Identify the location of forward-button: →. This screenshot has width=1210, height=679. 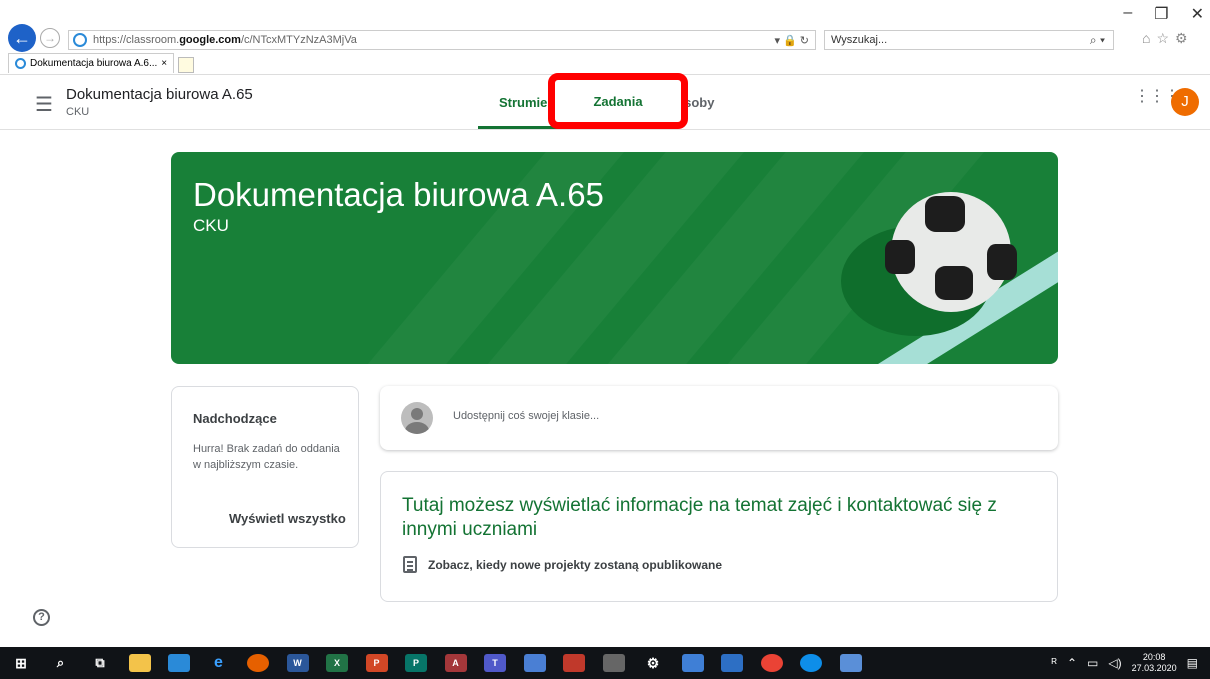
(50, 38).